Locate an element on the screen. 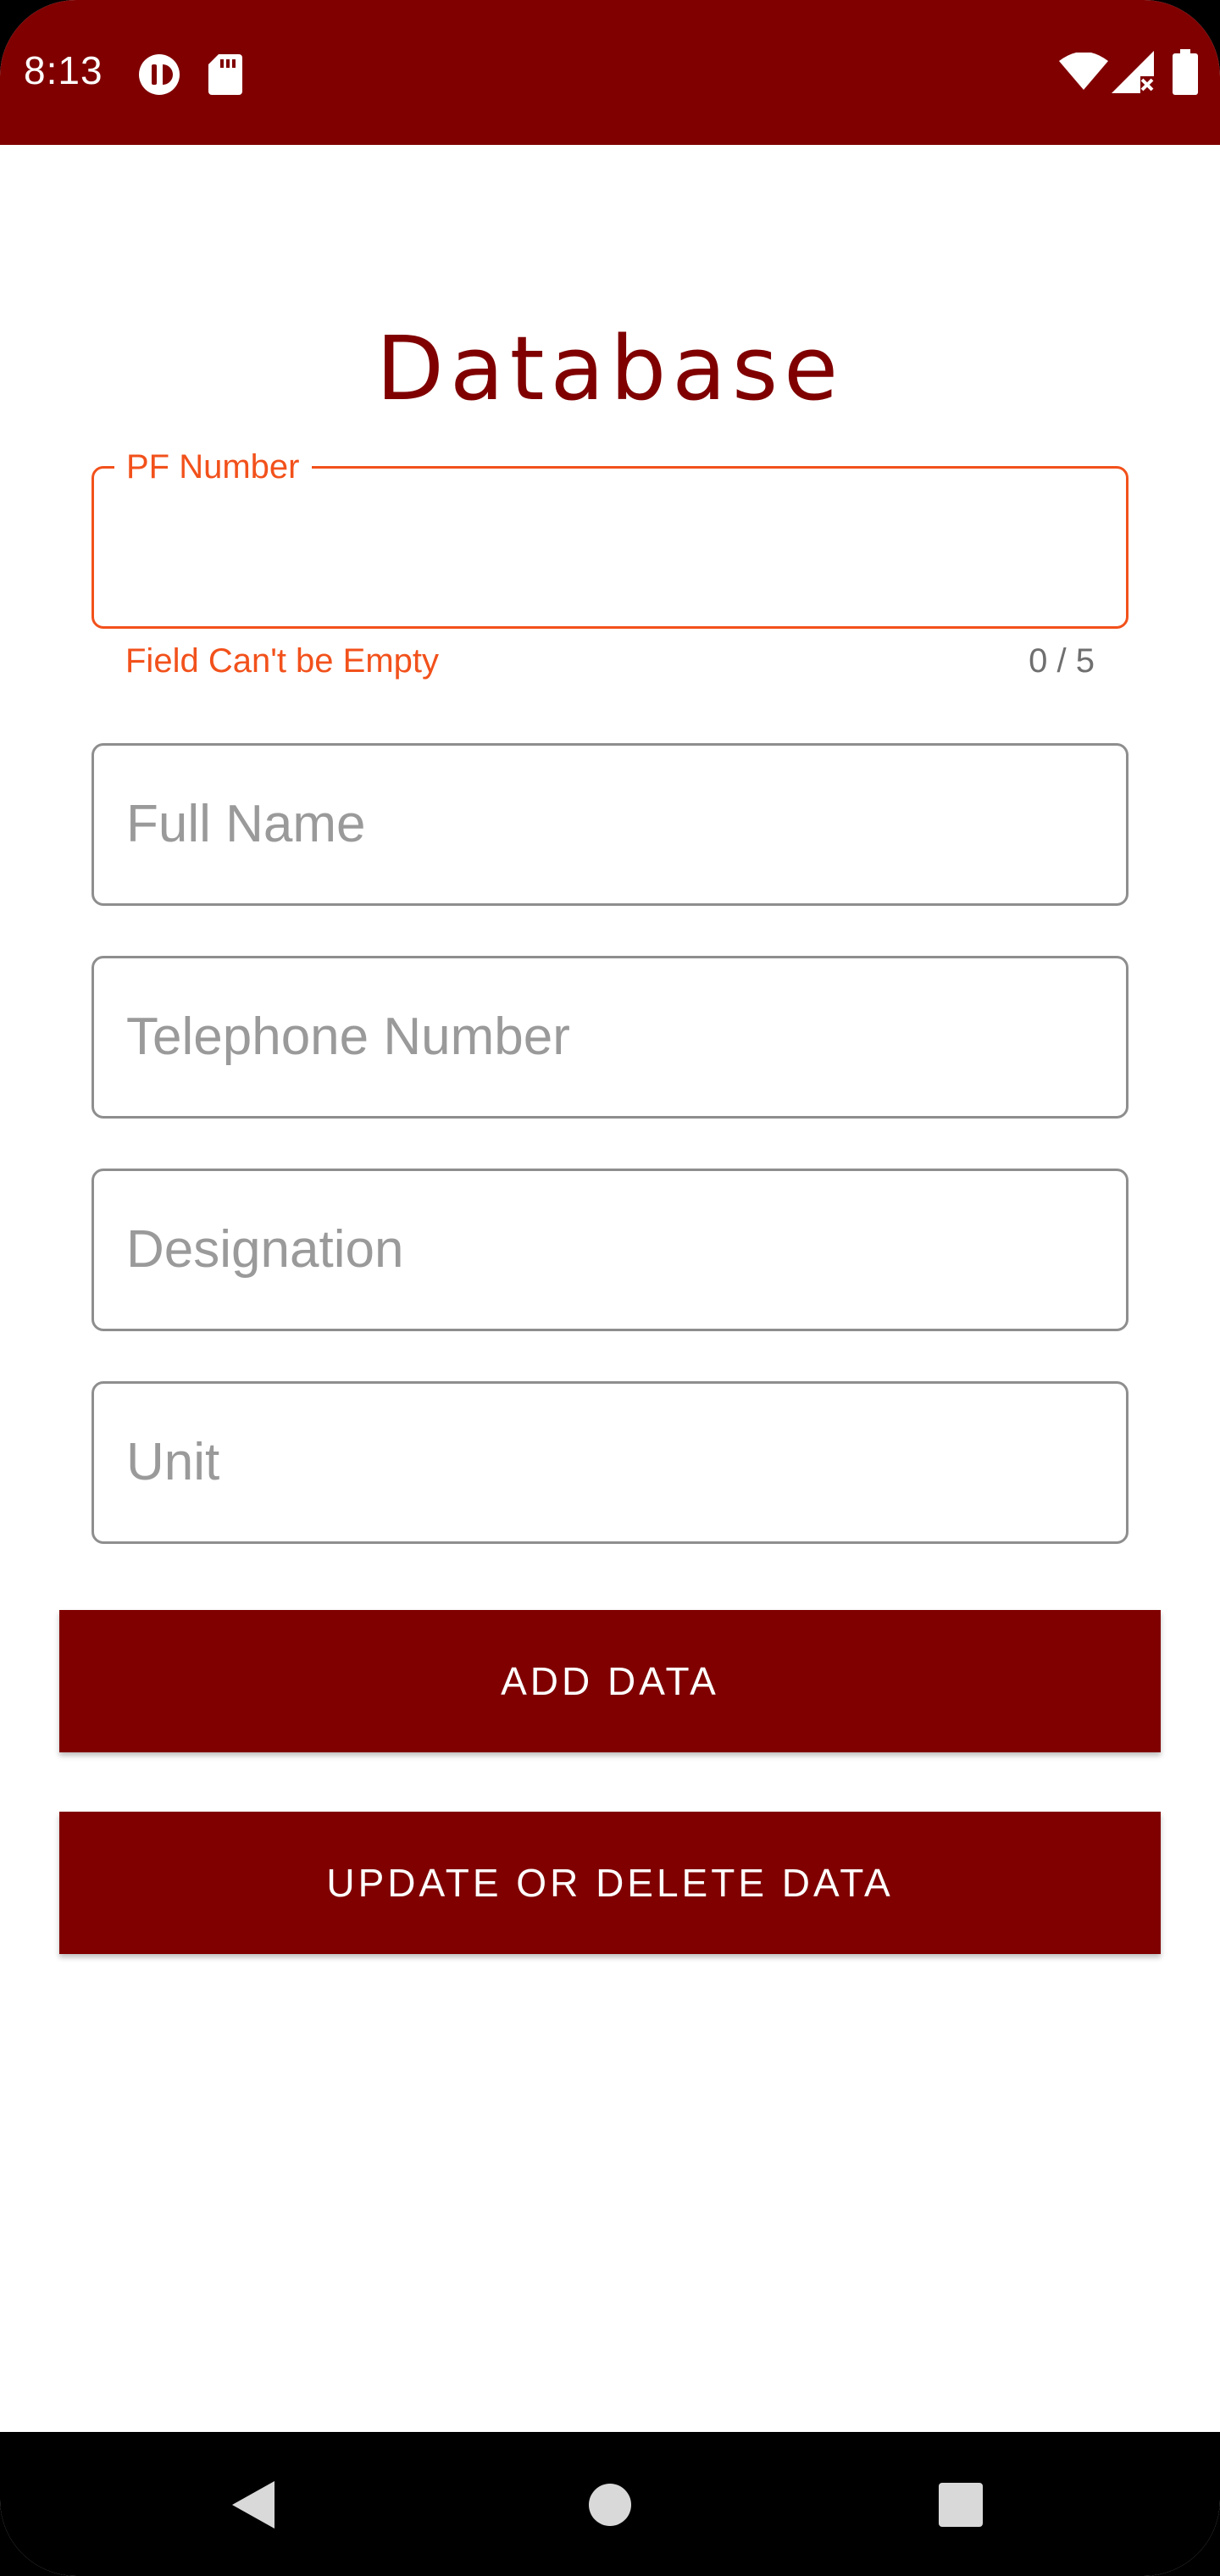 The width and height of the screenshot is (1220, 2576). cellular-signal-icon is located at coordinates (1133, 72).